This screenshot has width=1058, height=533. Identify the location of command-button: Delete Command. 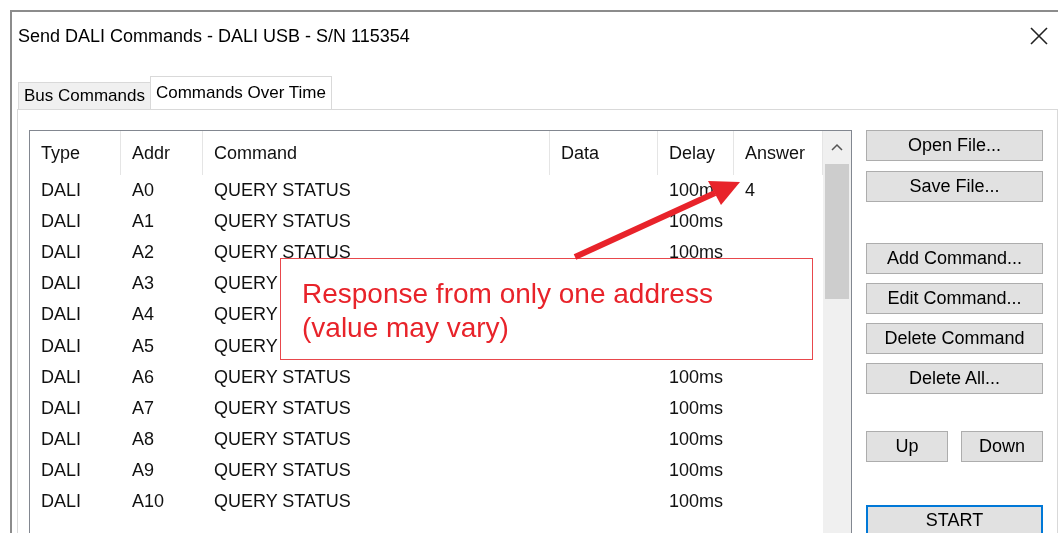
(954, 338).